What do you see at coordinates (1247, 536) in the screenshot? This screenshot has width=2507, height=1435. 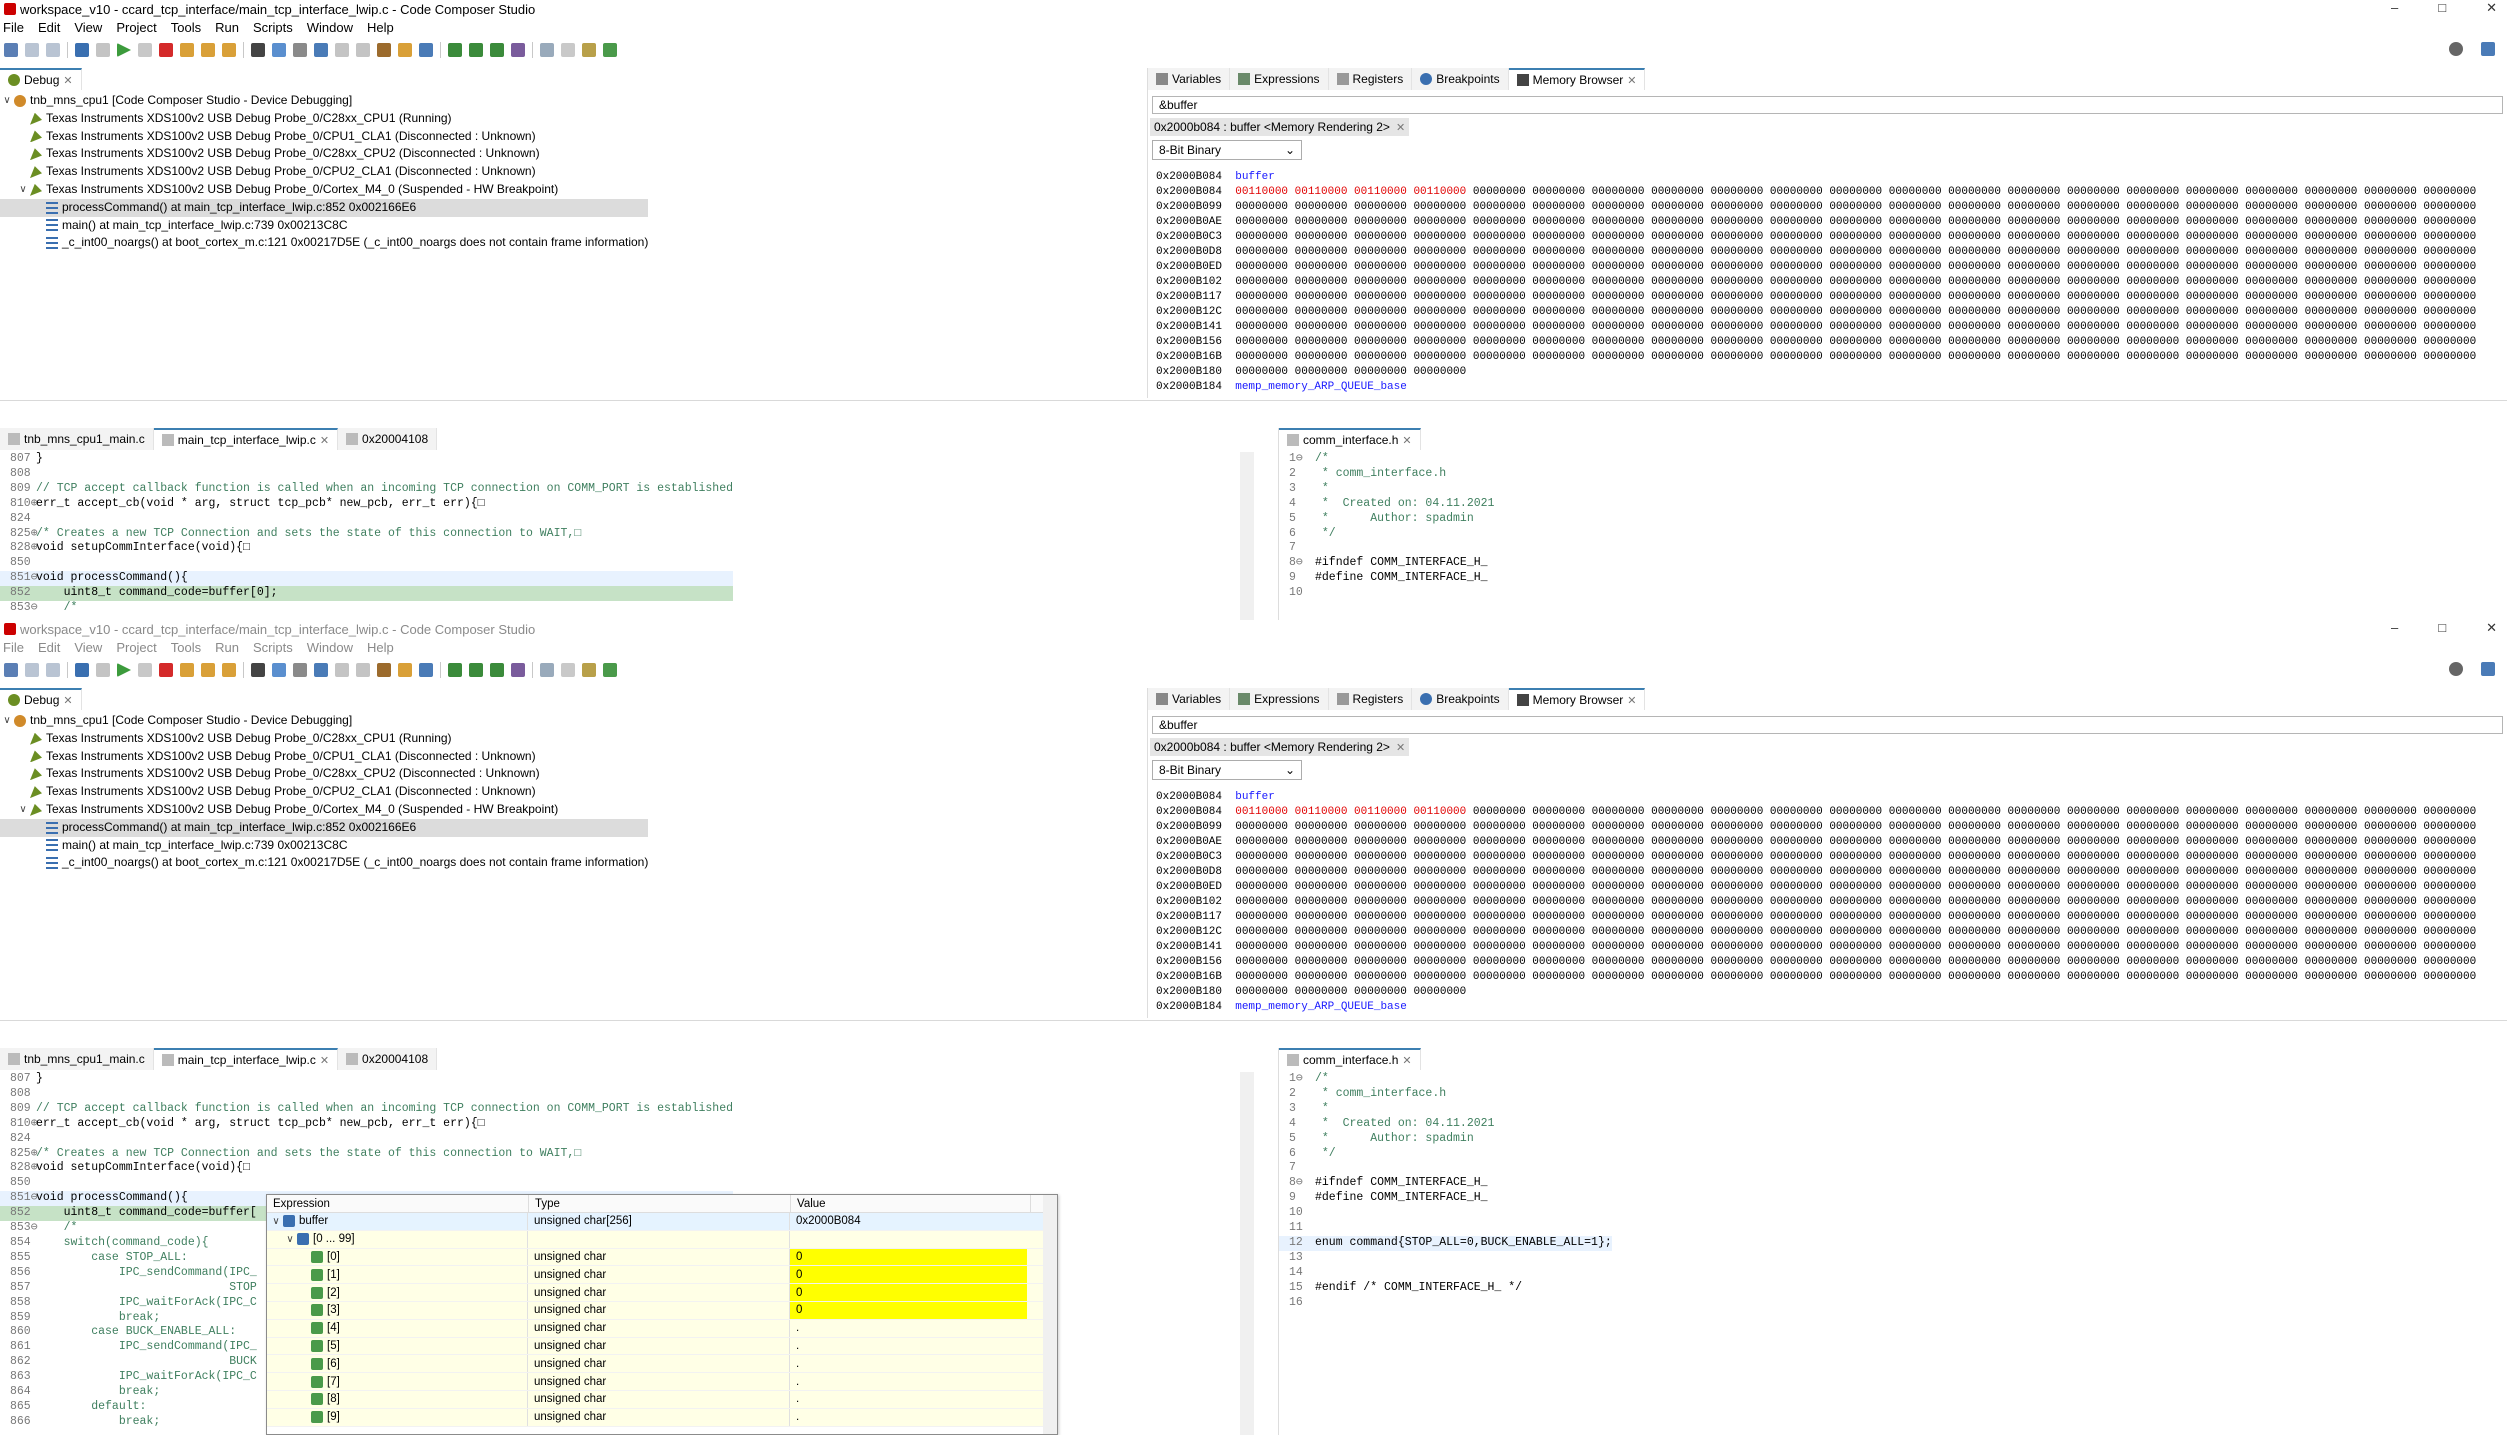 I see `scrollbar` at bounding box center [1247, 536].